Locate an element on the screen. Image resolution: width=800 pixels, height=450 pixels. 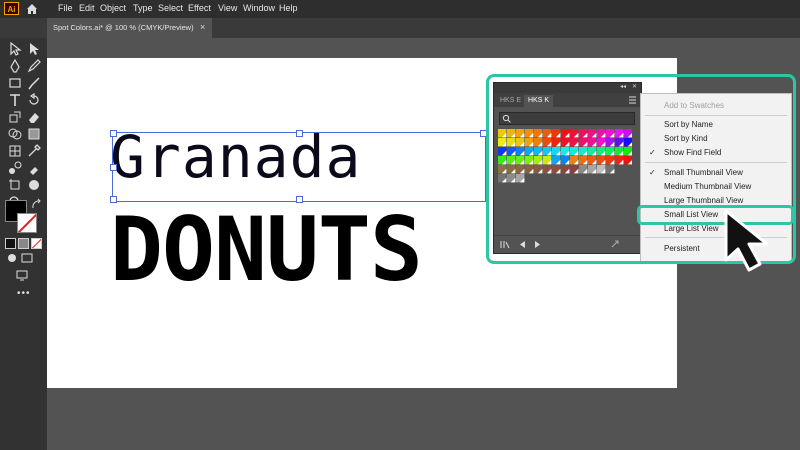
live-paint-tool-icon is located at coordinates (34, 168).